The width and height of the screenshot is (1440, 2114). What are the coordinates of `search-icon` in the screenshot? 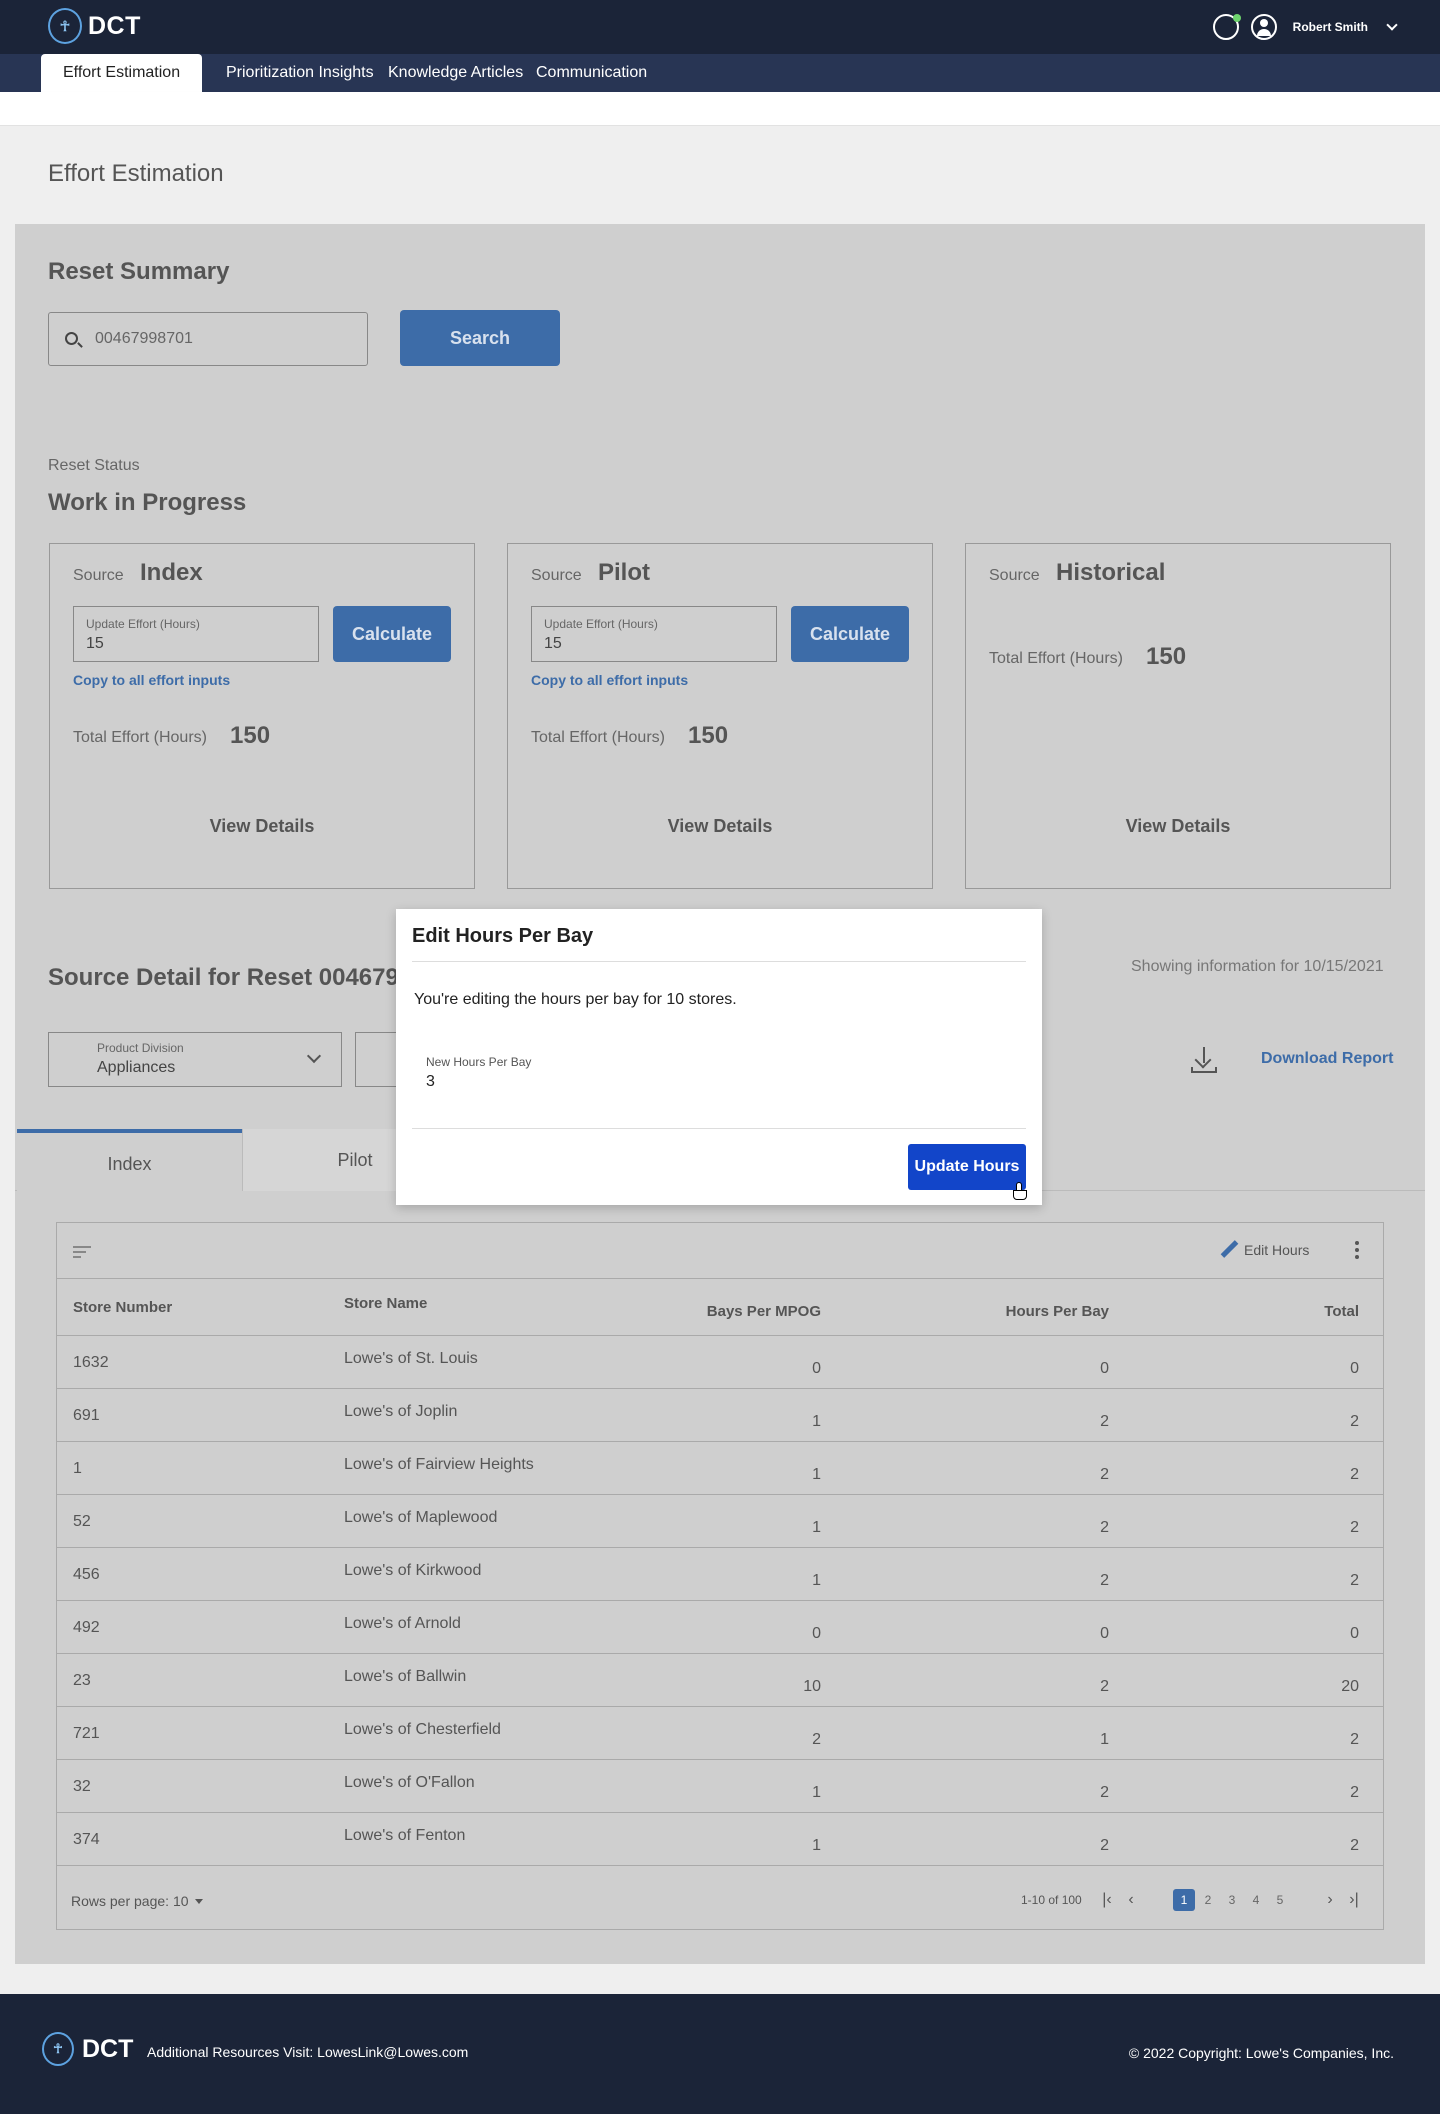 It's located at (71, 338).